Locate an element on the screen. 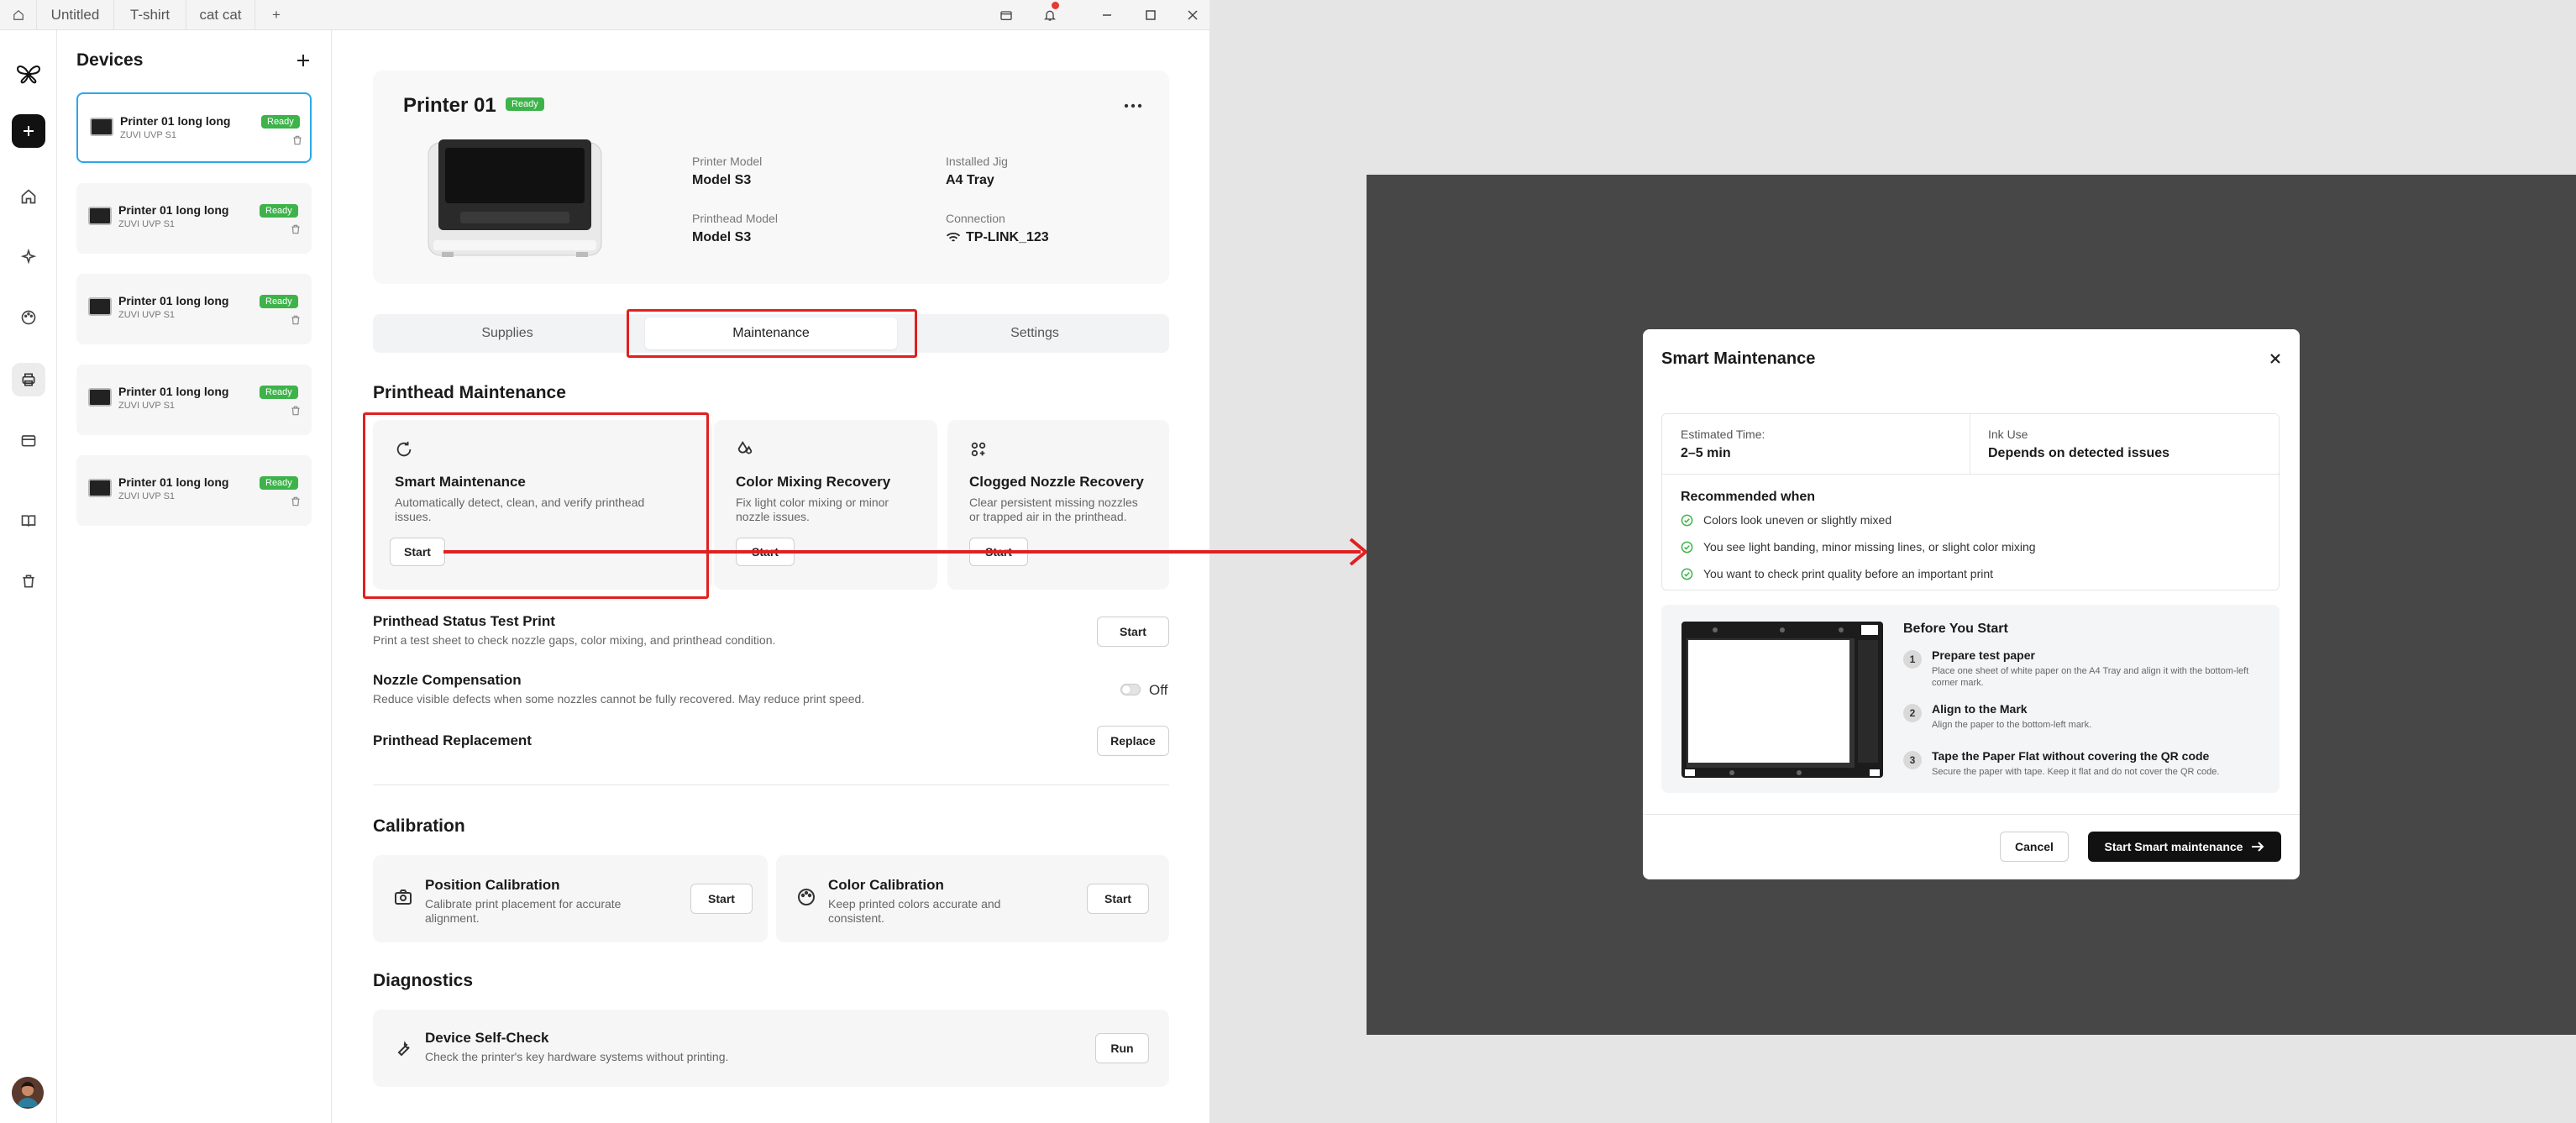 Image resolution: width=2576 pixels, height=1123 pixels. device-name: Printer 01 long long is located at coordinates (173, 482).